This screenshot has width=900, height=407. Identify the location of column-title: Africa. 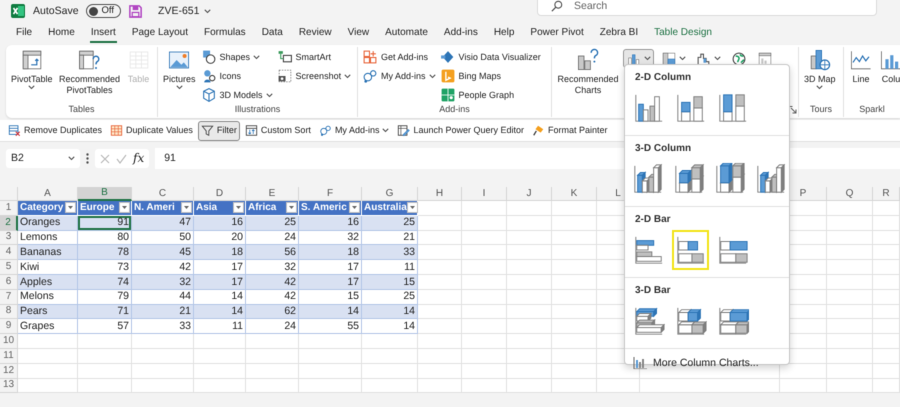
(262, 208).